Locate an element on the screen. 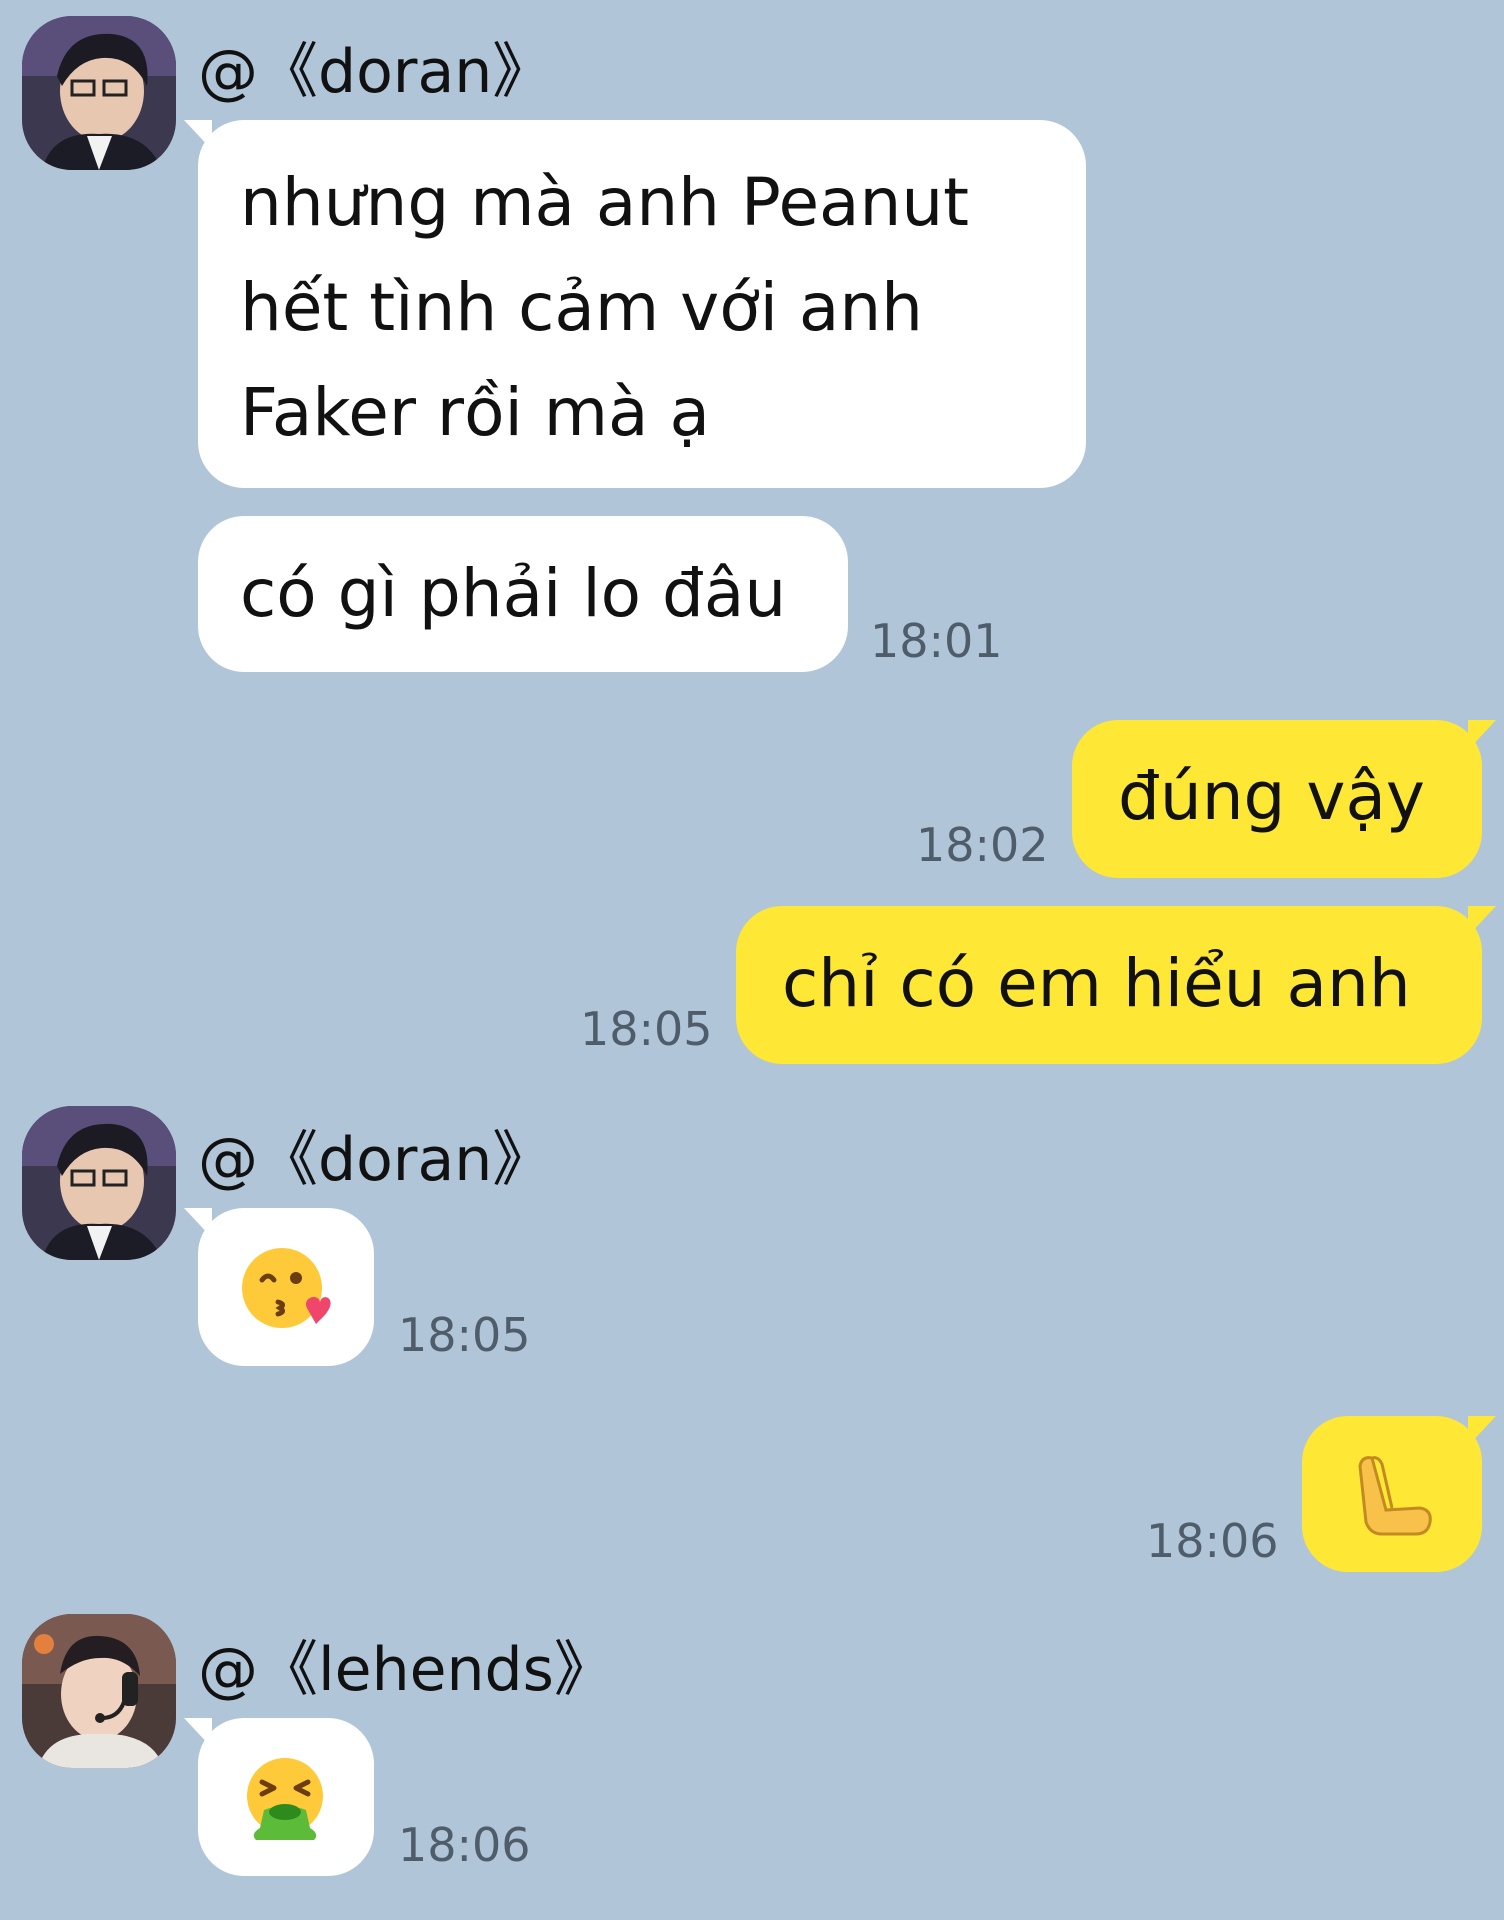 The height and width of the screenshot is (1920, 1504). message-bubble: có gì phải lo đâu is located at coordinates (523, 594).